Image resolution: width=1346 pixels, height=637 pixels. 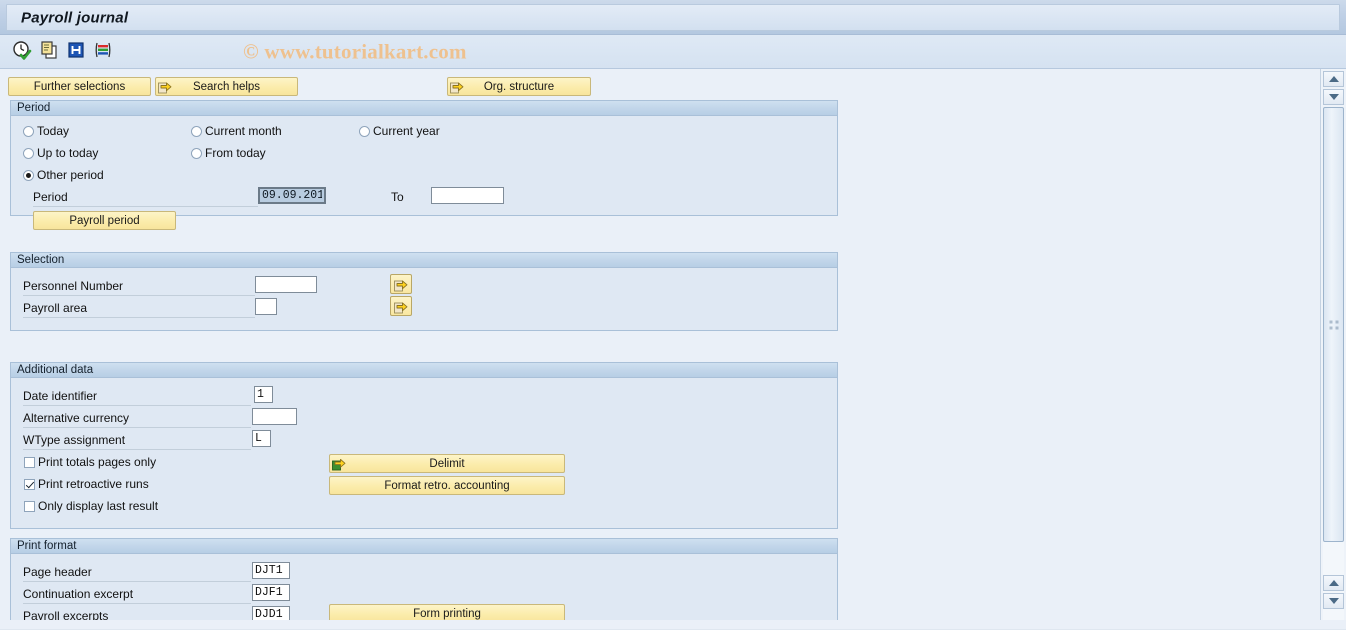 I want to click on radio-other-period: Other period, so click(x=63, y=175).